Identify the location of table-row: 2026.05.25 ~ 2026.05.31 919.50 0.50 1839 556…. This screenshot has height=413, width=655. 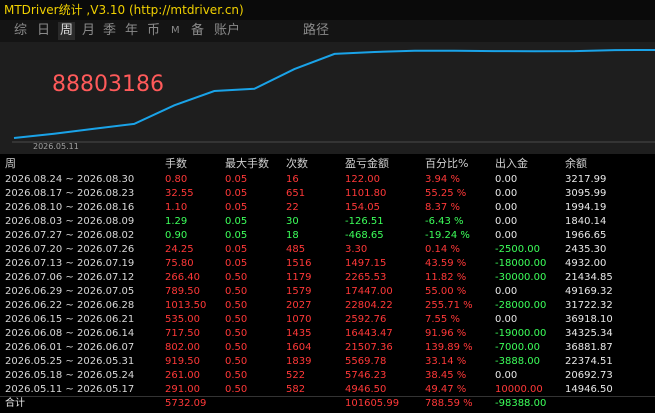
(327, 362).